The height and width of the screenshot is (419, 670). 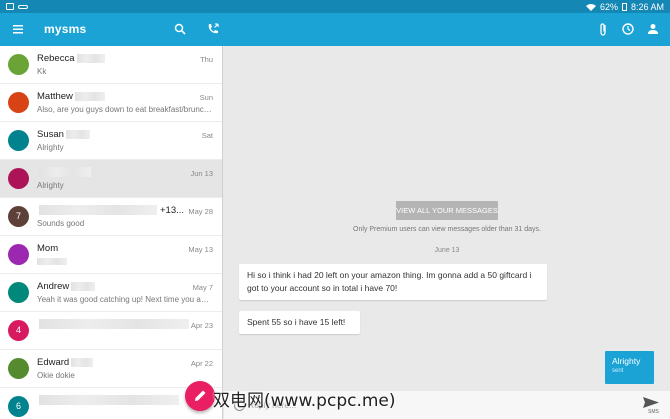 I want to click on conversation-date: May 7, so click(x=202, y=287).